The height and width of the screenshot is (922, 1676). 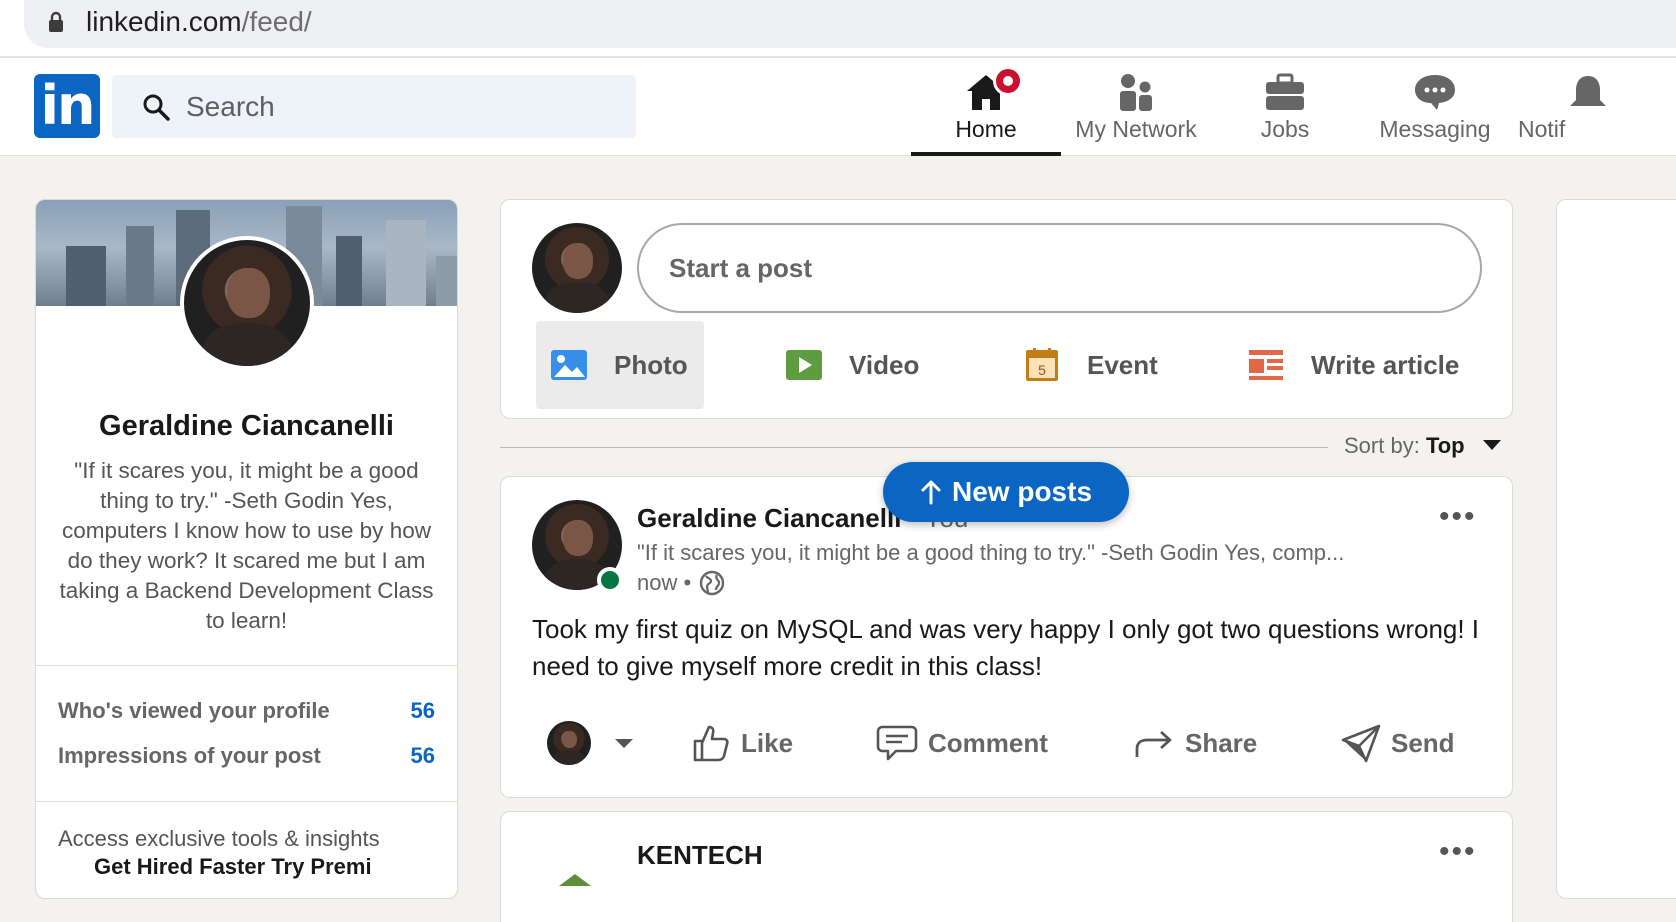 What do you see at coordinates (986, 107) in the screenshot?
I see `nav-home: Home` at bounding box center [986, 107].